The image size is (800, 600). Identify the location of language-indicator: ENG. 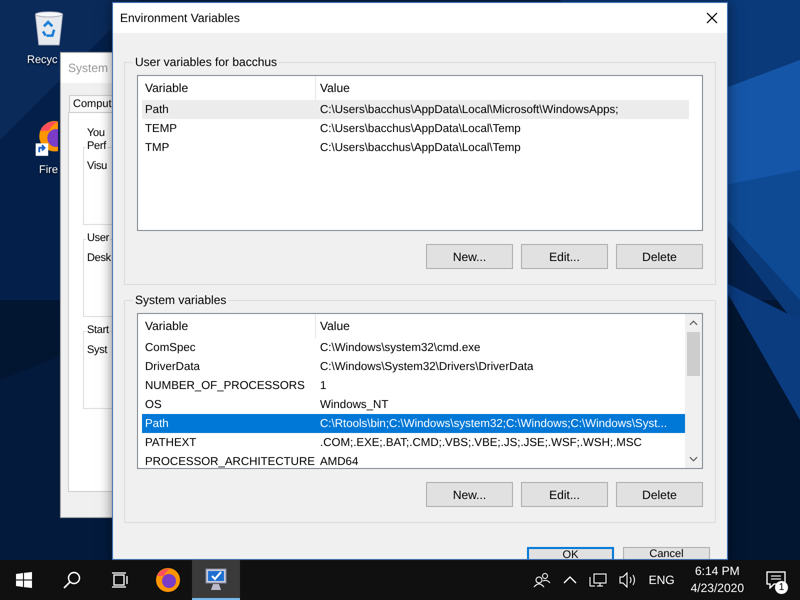
(661, 580).